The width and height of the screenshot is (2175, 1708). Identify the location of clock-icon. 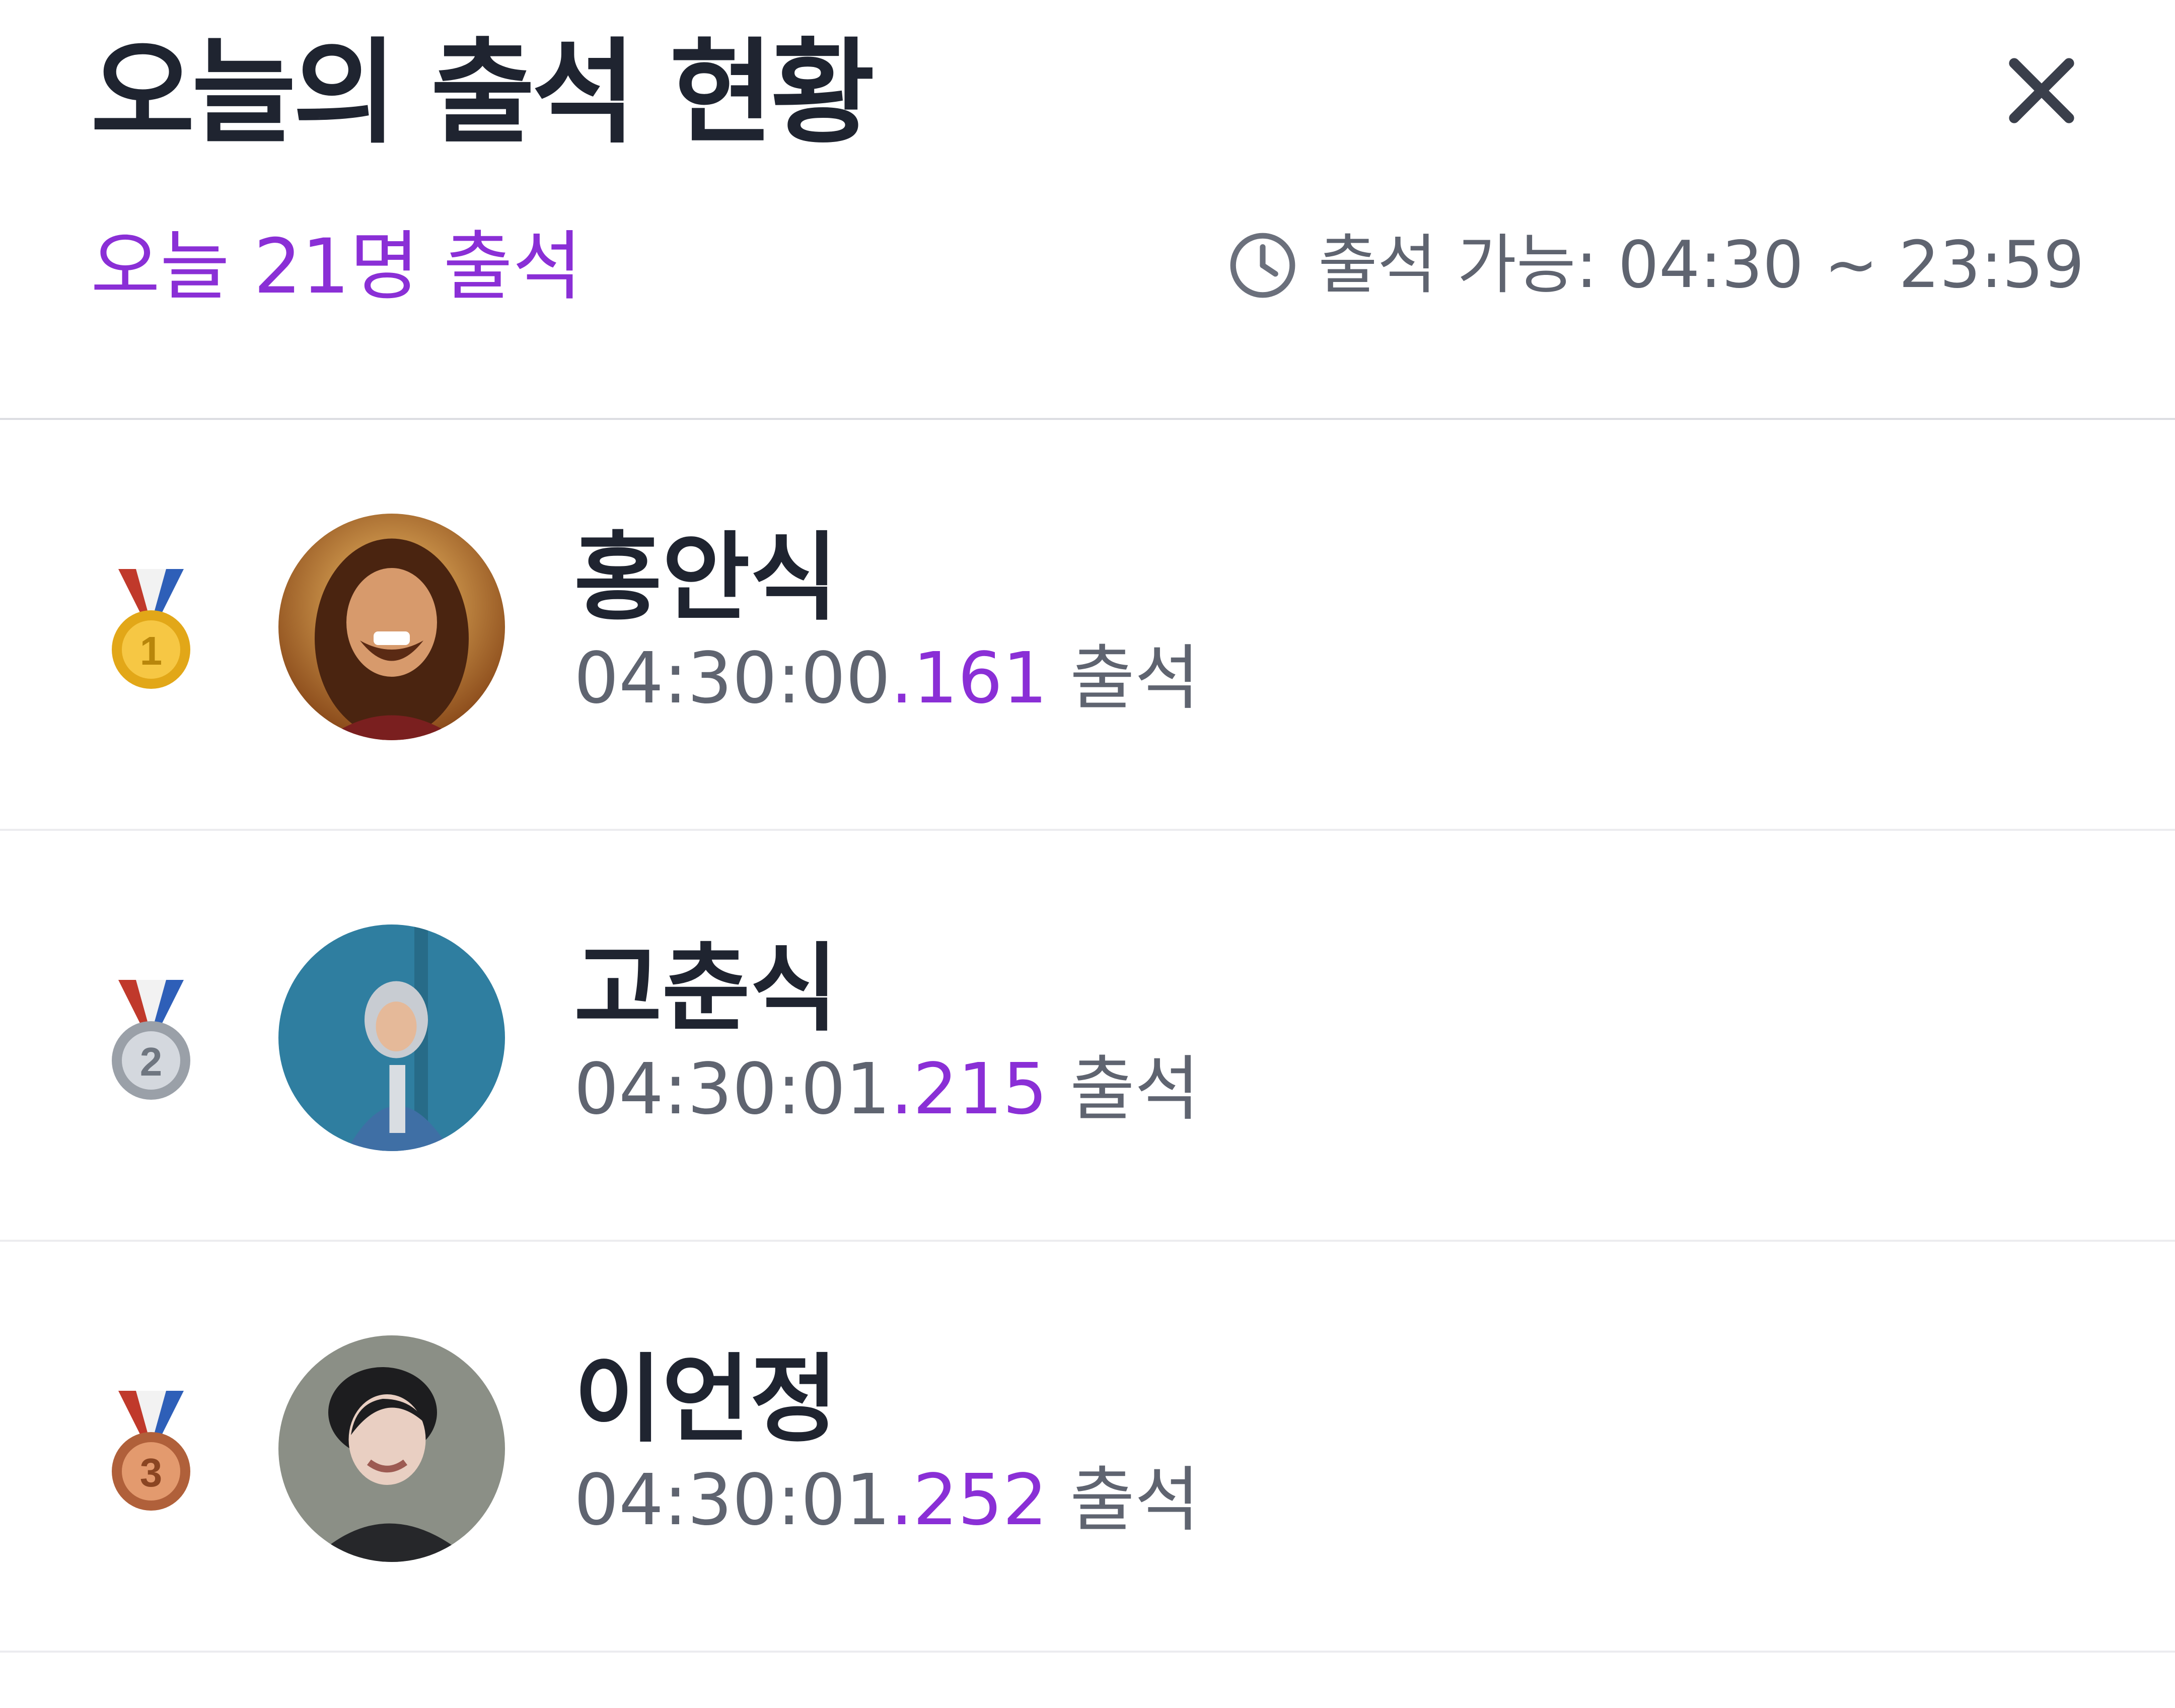
(1262, 265).